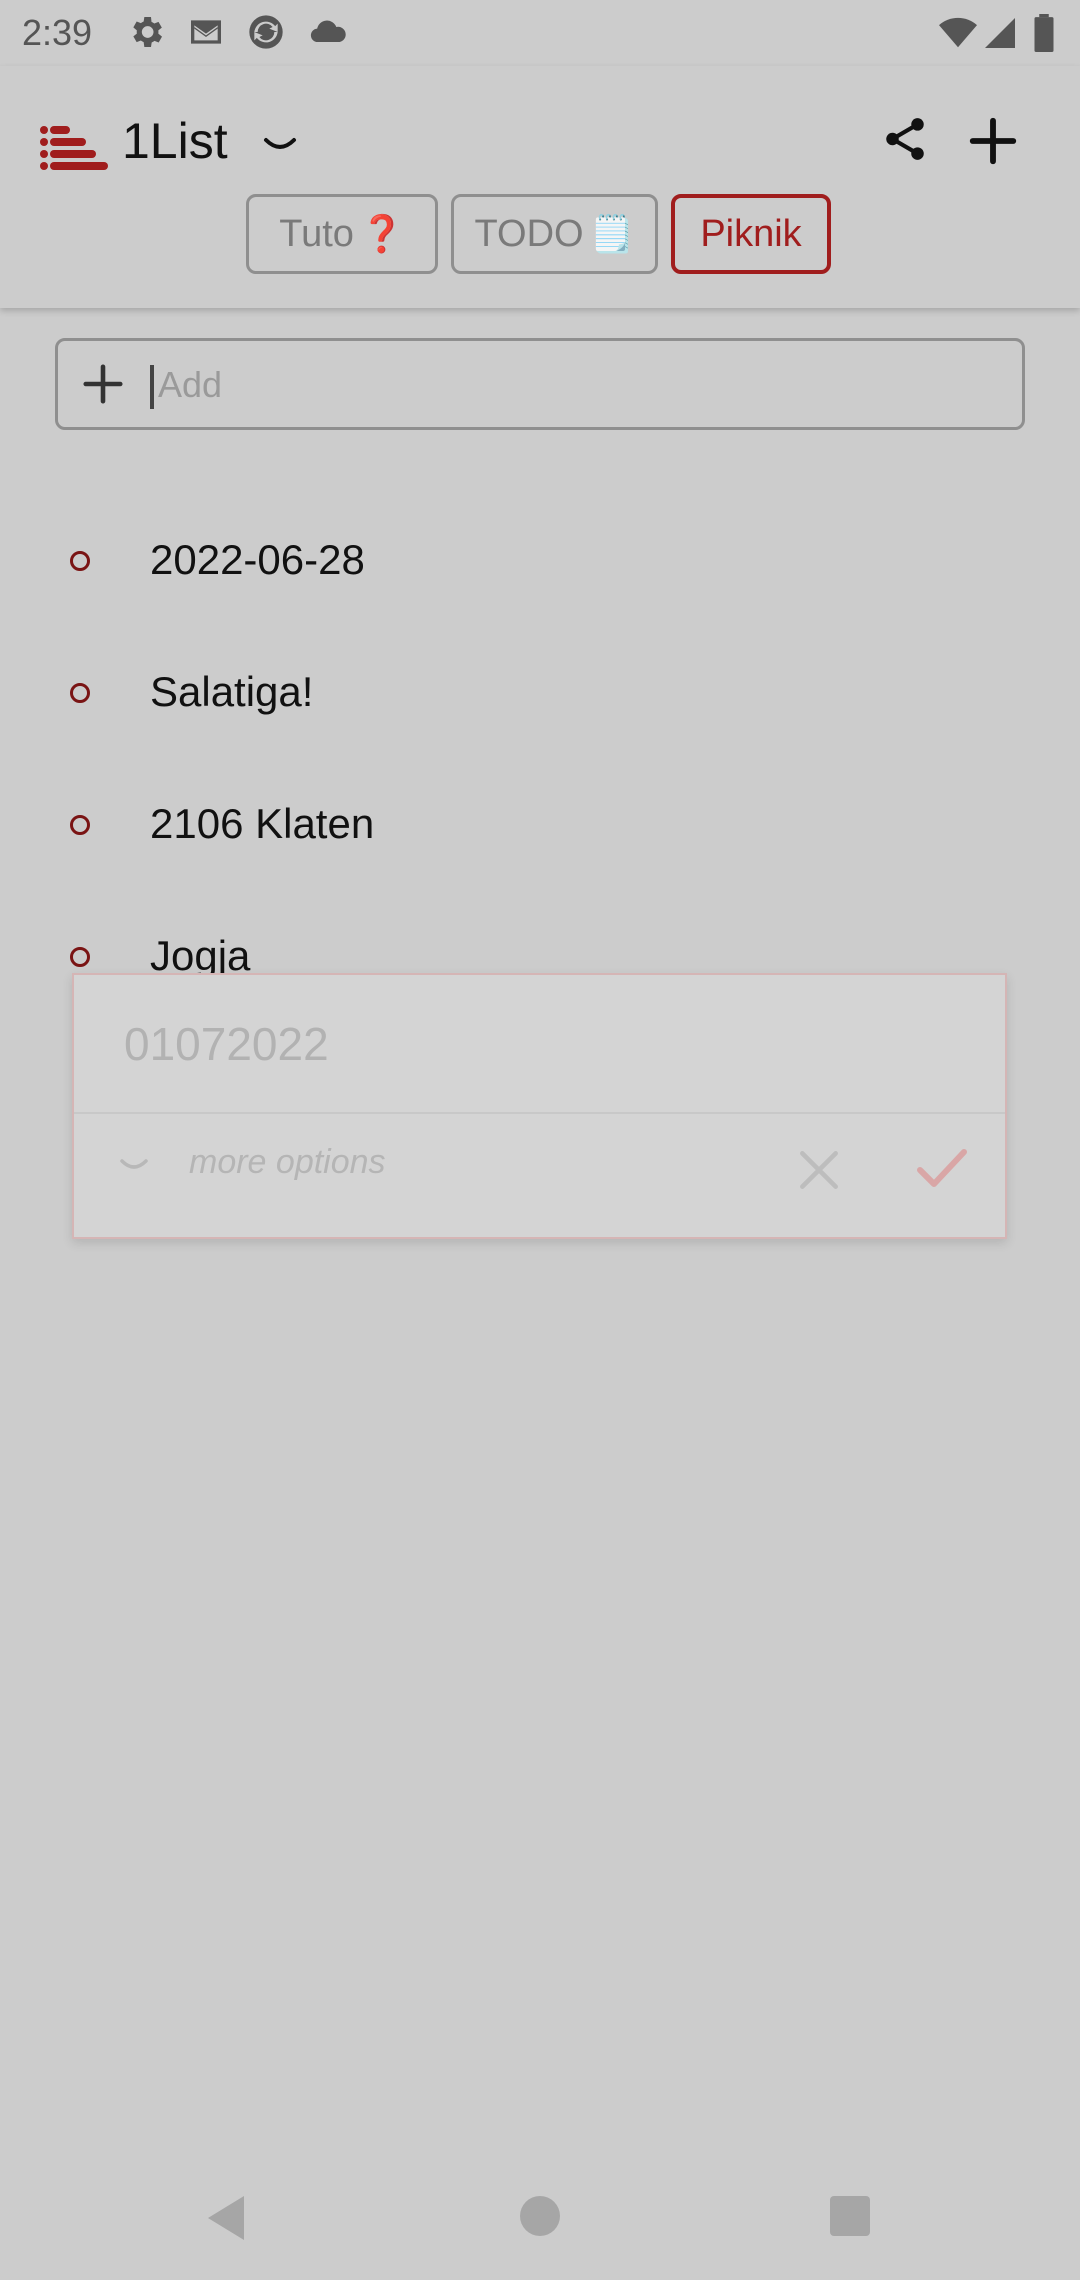 The width and height of the screenshot is (1080, 2280). Describe the element at coordinates (612, 233) in the screenshot. I see `notepad-icon: 🗒️` at that location.